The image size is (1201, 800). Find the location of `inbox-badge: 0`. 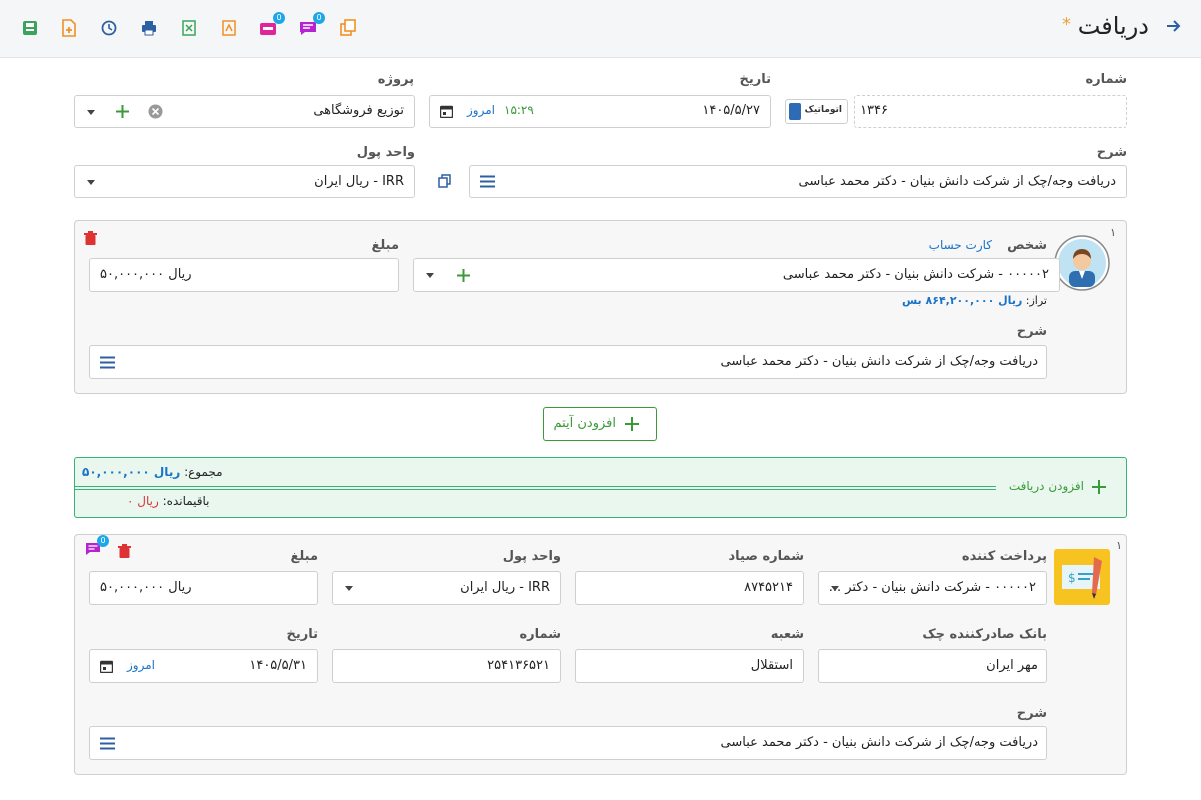

inbox-badge: 0 is located at coordinates (279, 18).